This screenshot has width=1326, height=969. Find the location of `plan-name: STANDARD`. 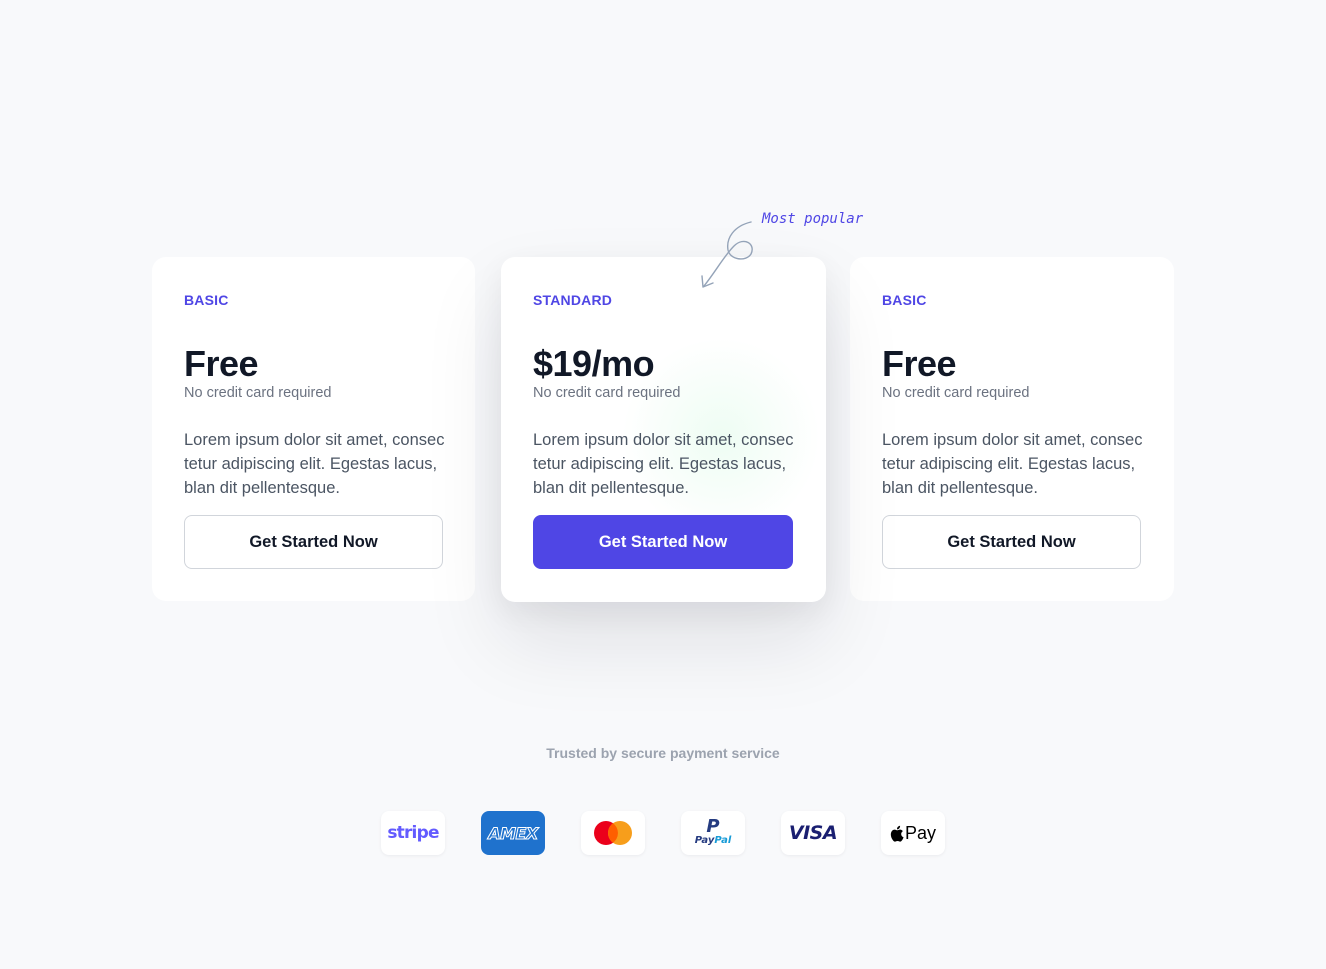

plan-name: STANDARD is located at coordinates (573, 300).